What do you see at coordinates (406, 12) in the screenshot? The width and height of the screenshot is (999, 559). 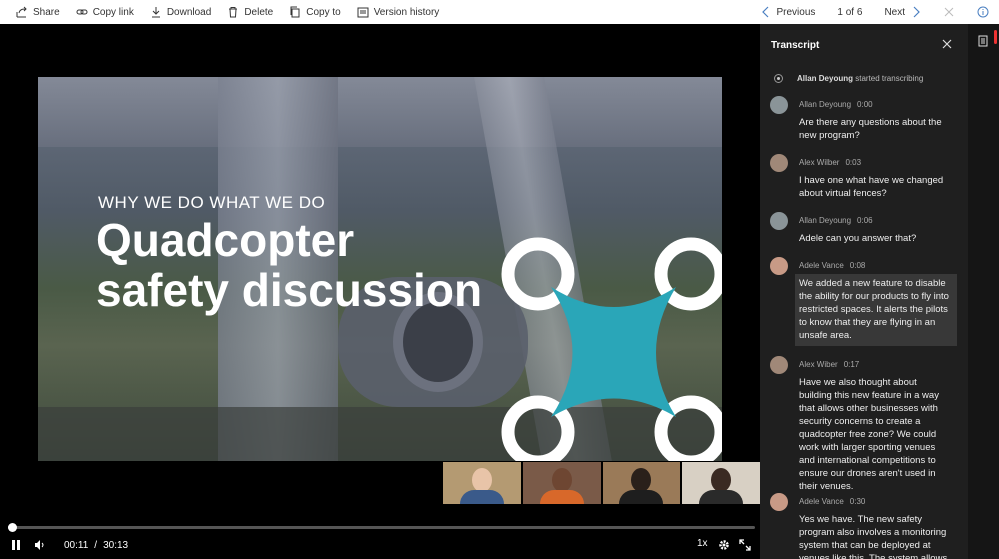 I see `version-history-label: Version history` at bounding box center [406, 12].